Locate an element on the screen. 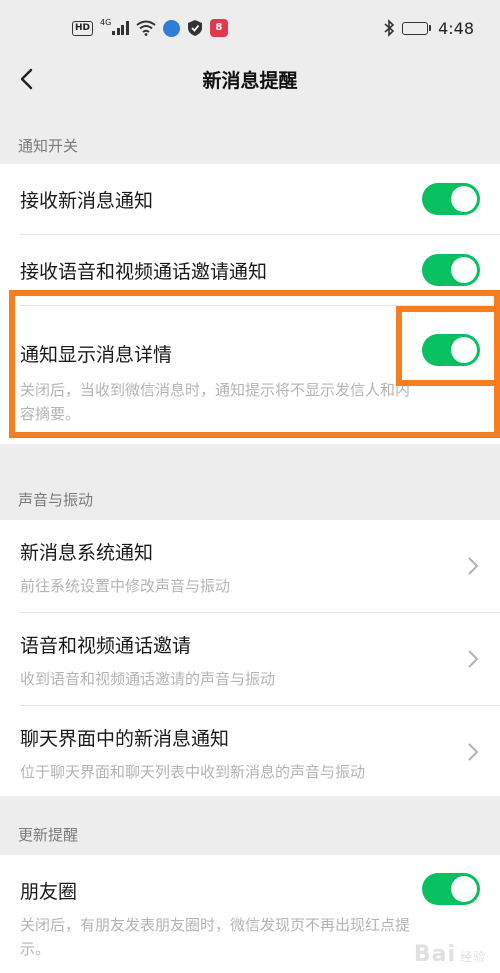 This screenshot has width=500, height=973. show-detail-toggle is located at coordinates (451, 350).